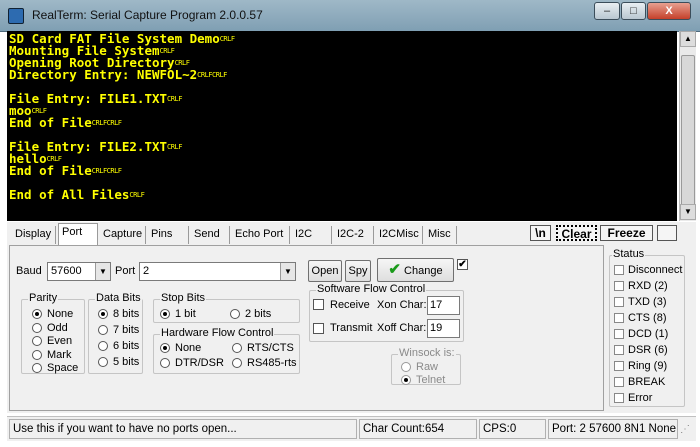 The image size is (700, 447). What do you see at coordinates (462, 264) in the screenshot?
I see `change-checkbox: ✔` at bounding box center [462, 264].